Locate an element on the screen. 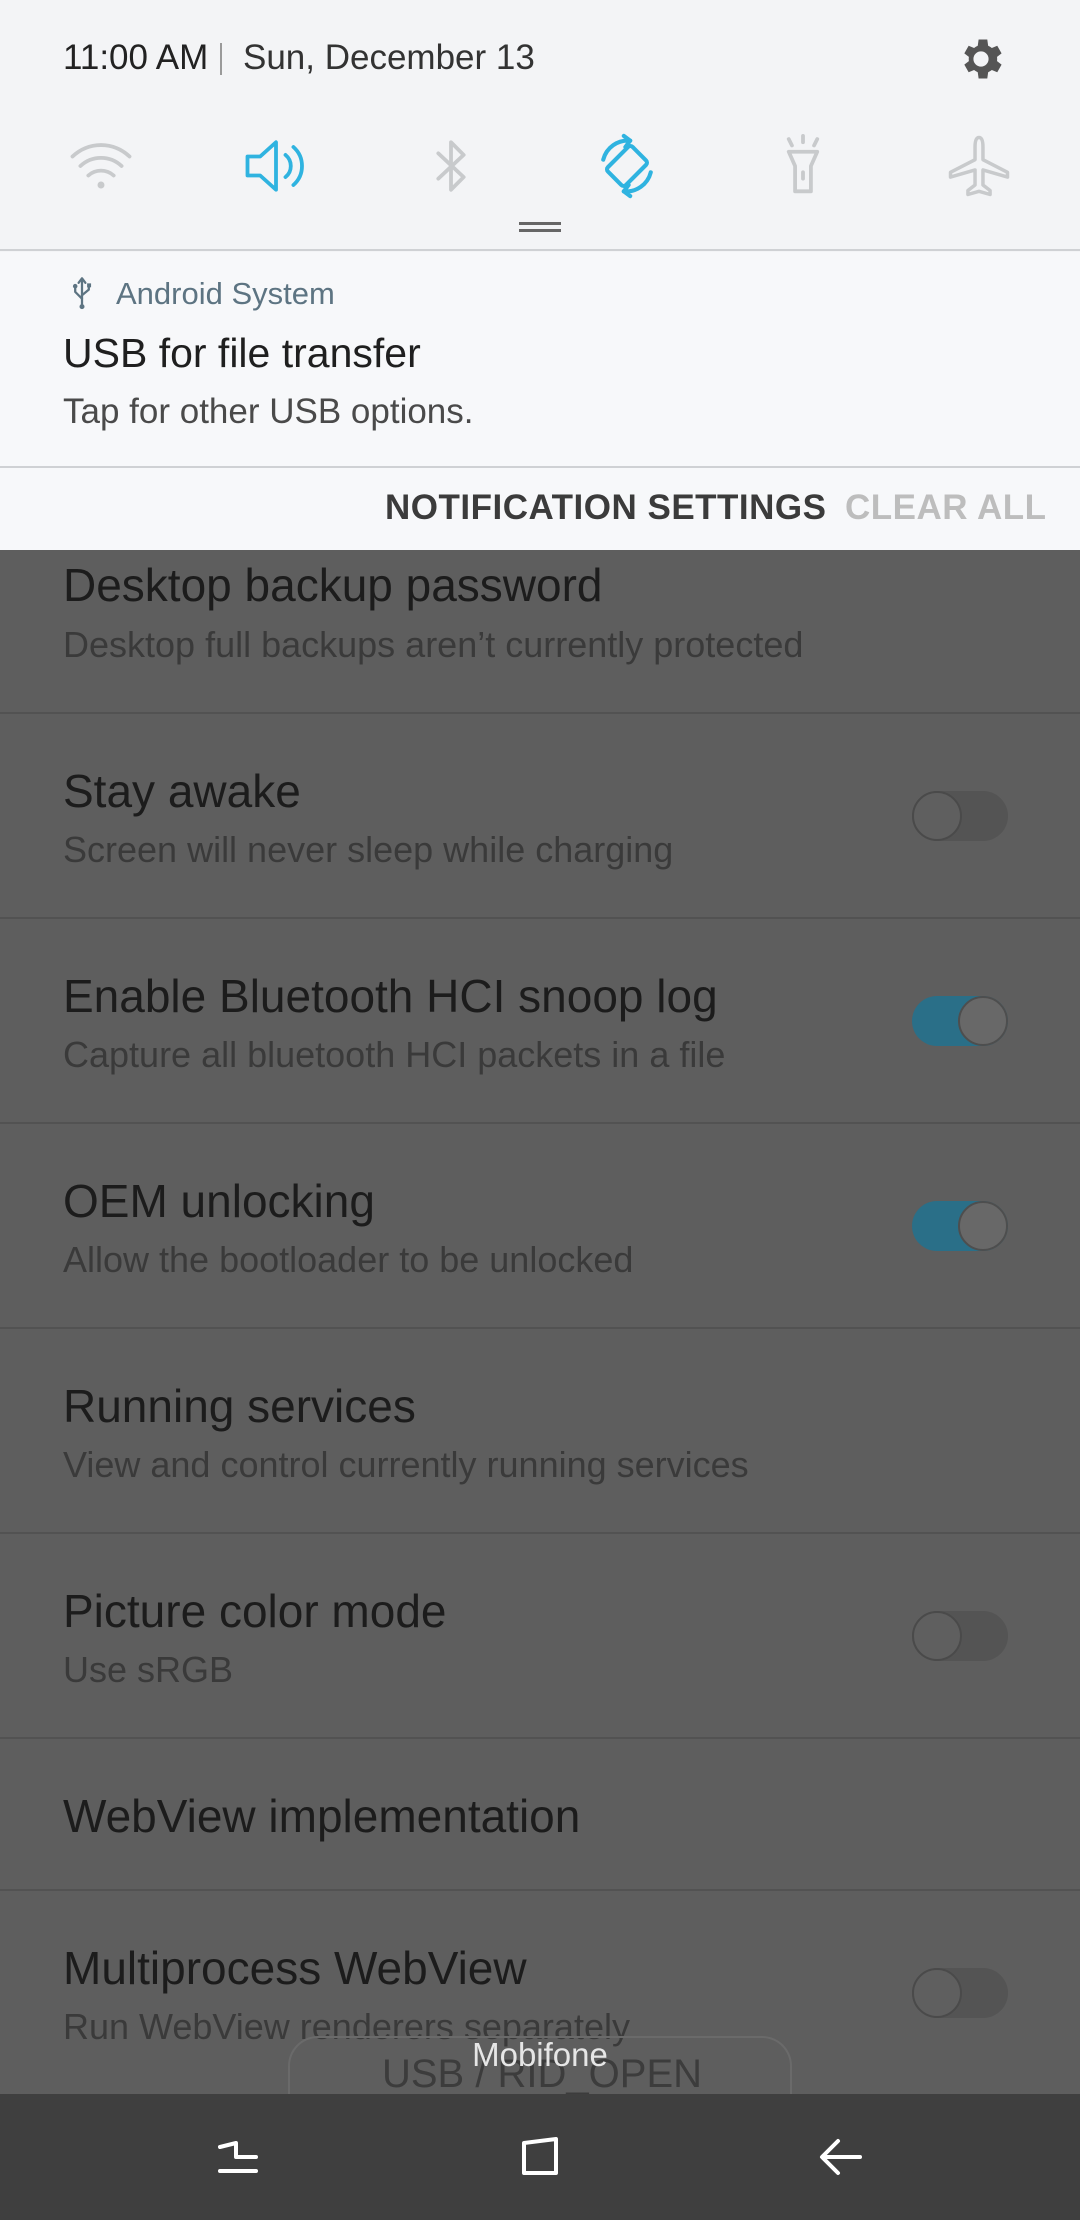 The width and height of the screenshot is (1080, 2220). shade-drag-handle is located at coordinates (540, 227).